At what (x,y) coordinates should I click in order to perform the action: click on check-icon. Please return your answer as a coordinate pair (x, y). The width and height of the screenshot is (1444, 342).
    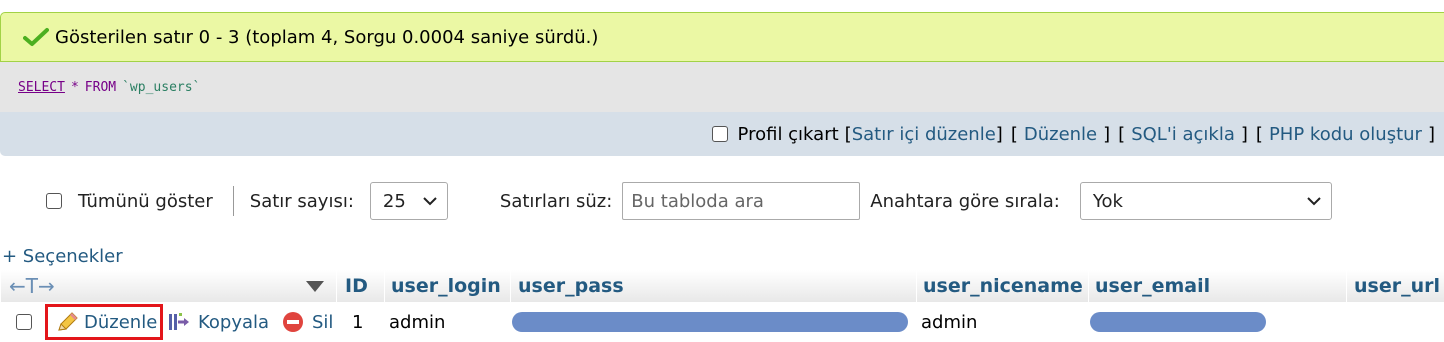
    Looking at the image, I should click on (36, 37).